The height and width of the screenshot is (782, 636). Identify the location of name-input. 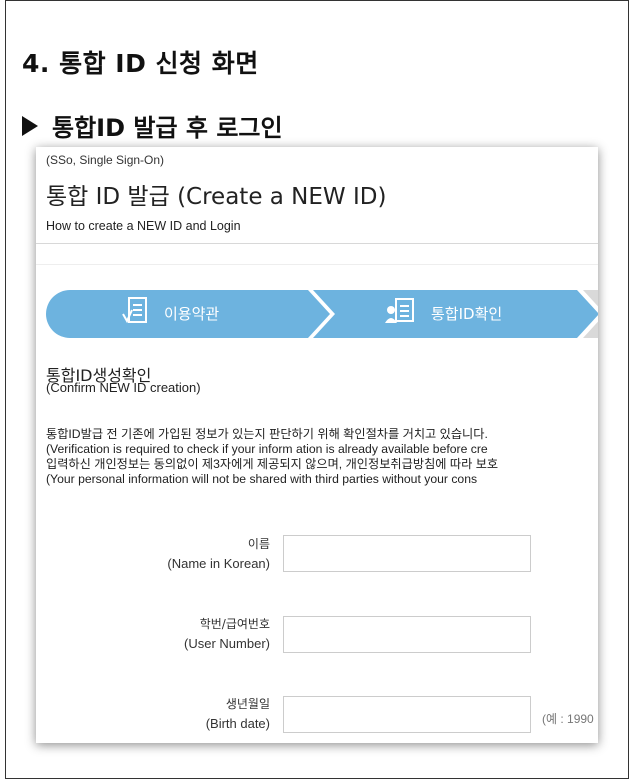
(407, 553).